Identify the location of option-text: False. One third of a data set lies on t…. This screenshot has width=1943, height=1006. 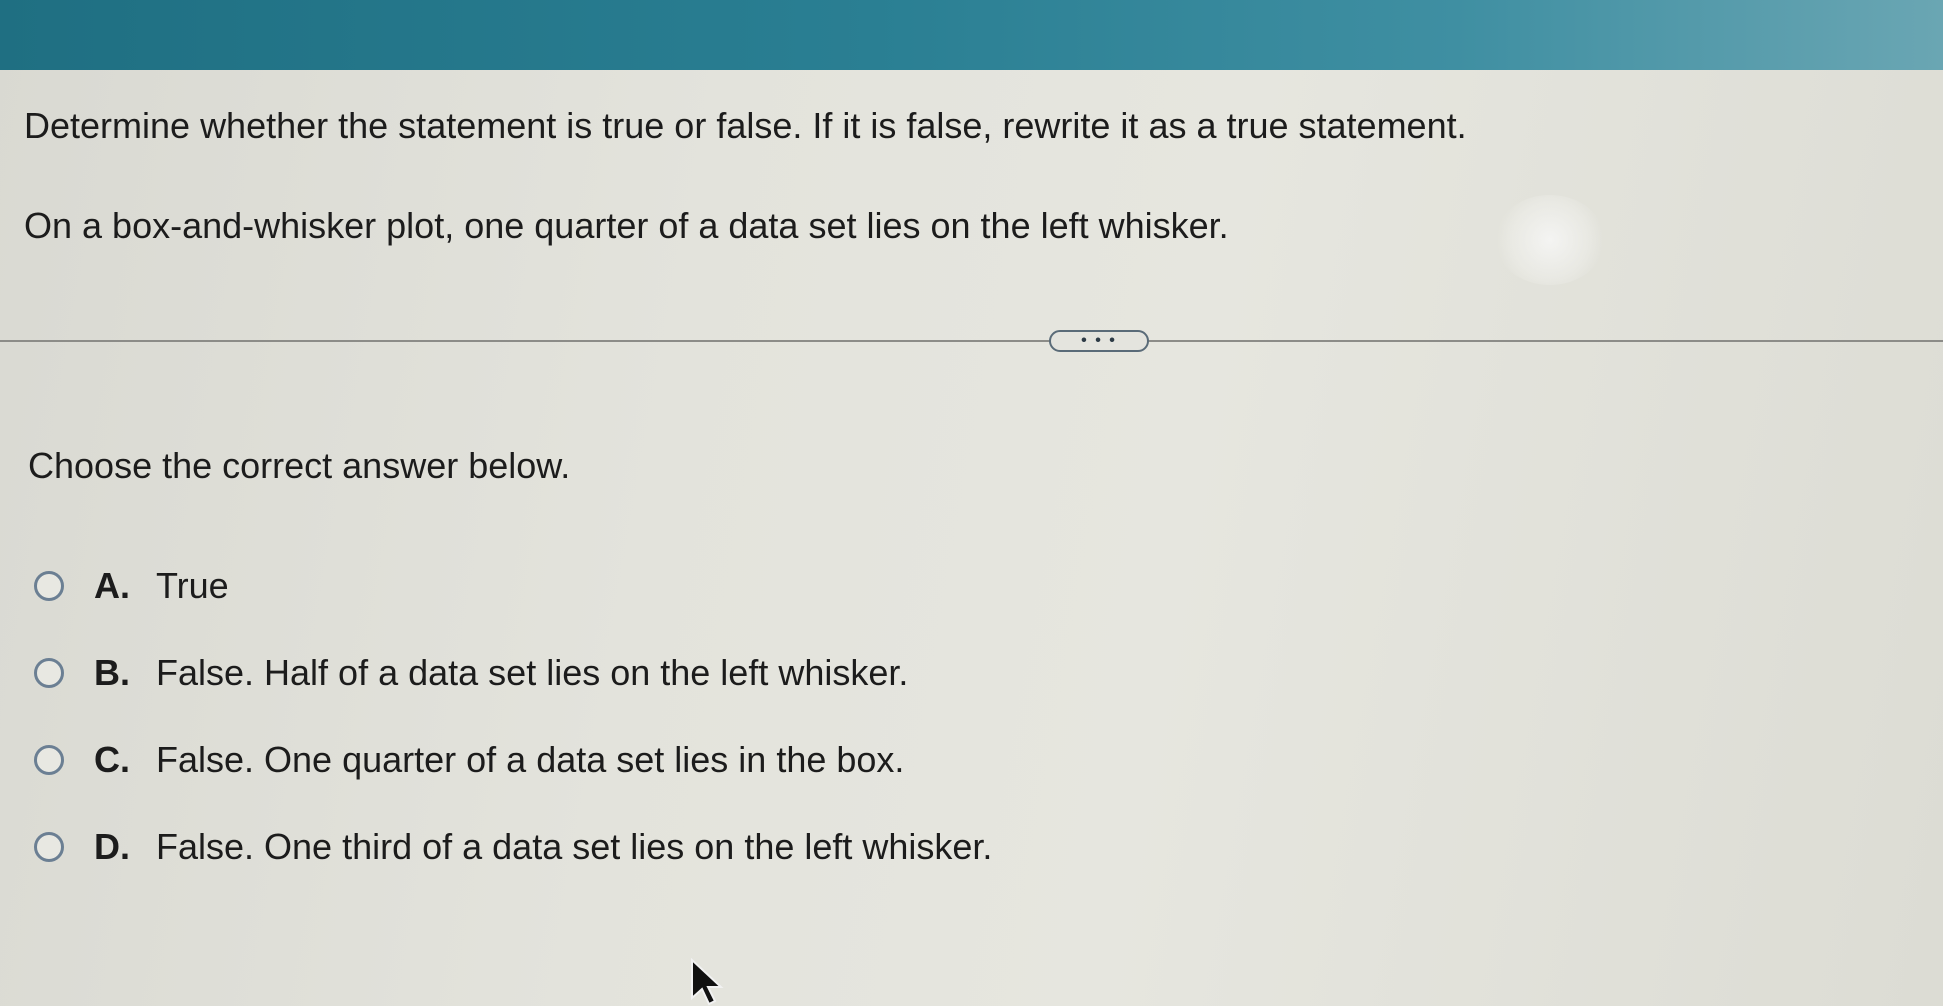
(574, 847).